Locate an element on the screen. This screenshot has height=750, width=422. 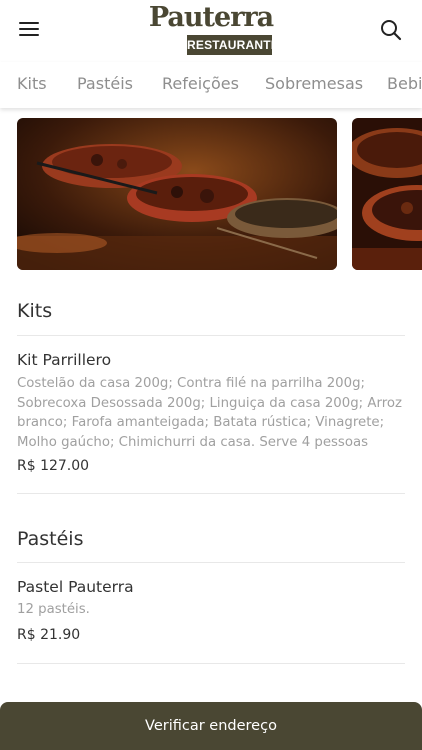
hamburger-menu-icon is located at coordinates (29, 30).